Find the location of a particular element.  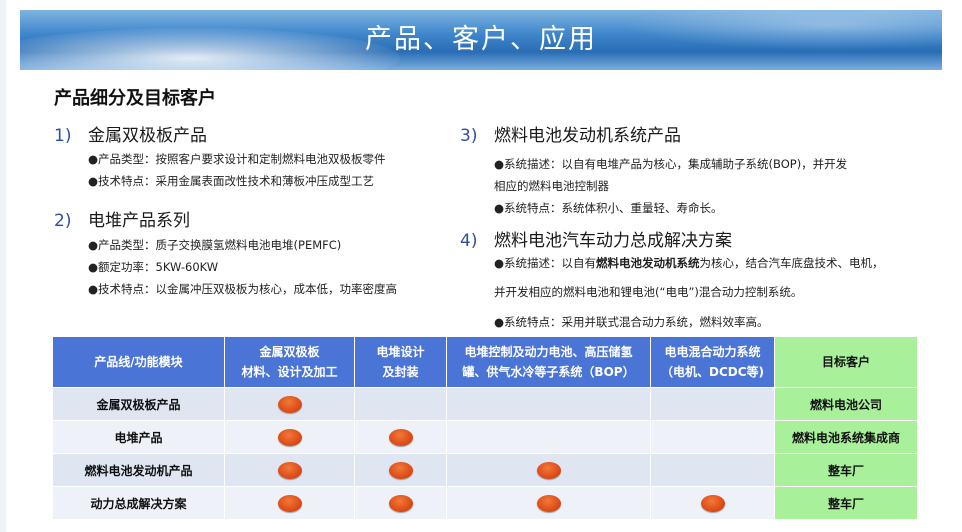

section-title: 燃料电池汽车动力总成解决方案 is located at coordinates (613, 241).